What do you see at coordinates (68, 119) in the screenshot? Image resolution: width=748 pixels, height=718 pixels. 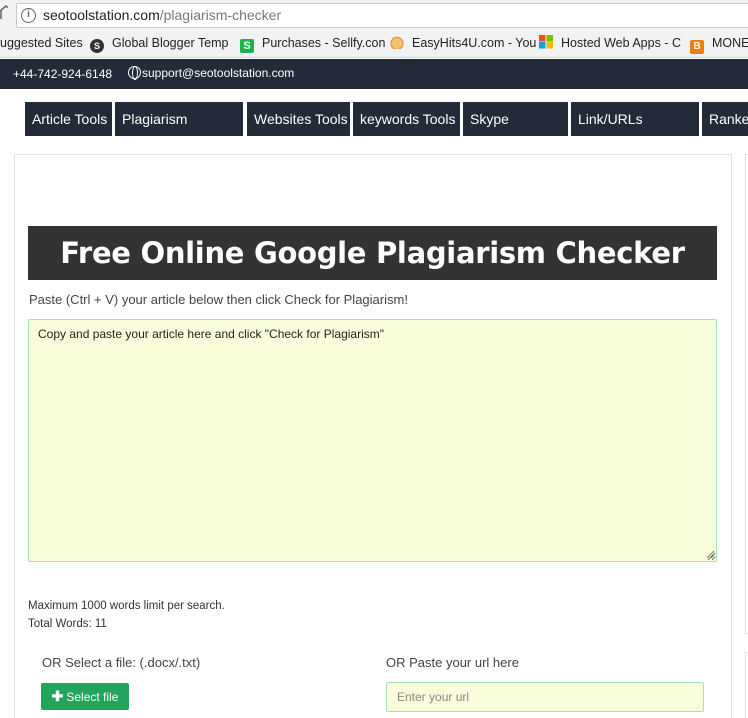 I see `nav-article-tools: Article Tools` at bounding box center [68, 119].